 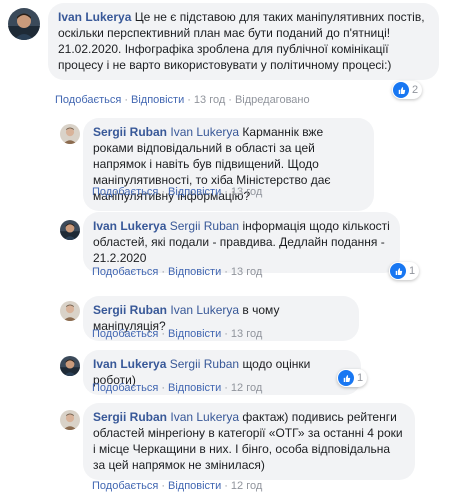 I want to click on reaction-count: 2, so click(x=407, y=90).